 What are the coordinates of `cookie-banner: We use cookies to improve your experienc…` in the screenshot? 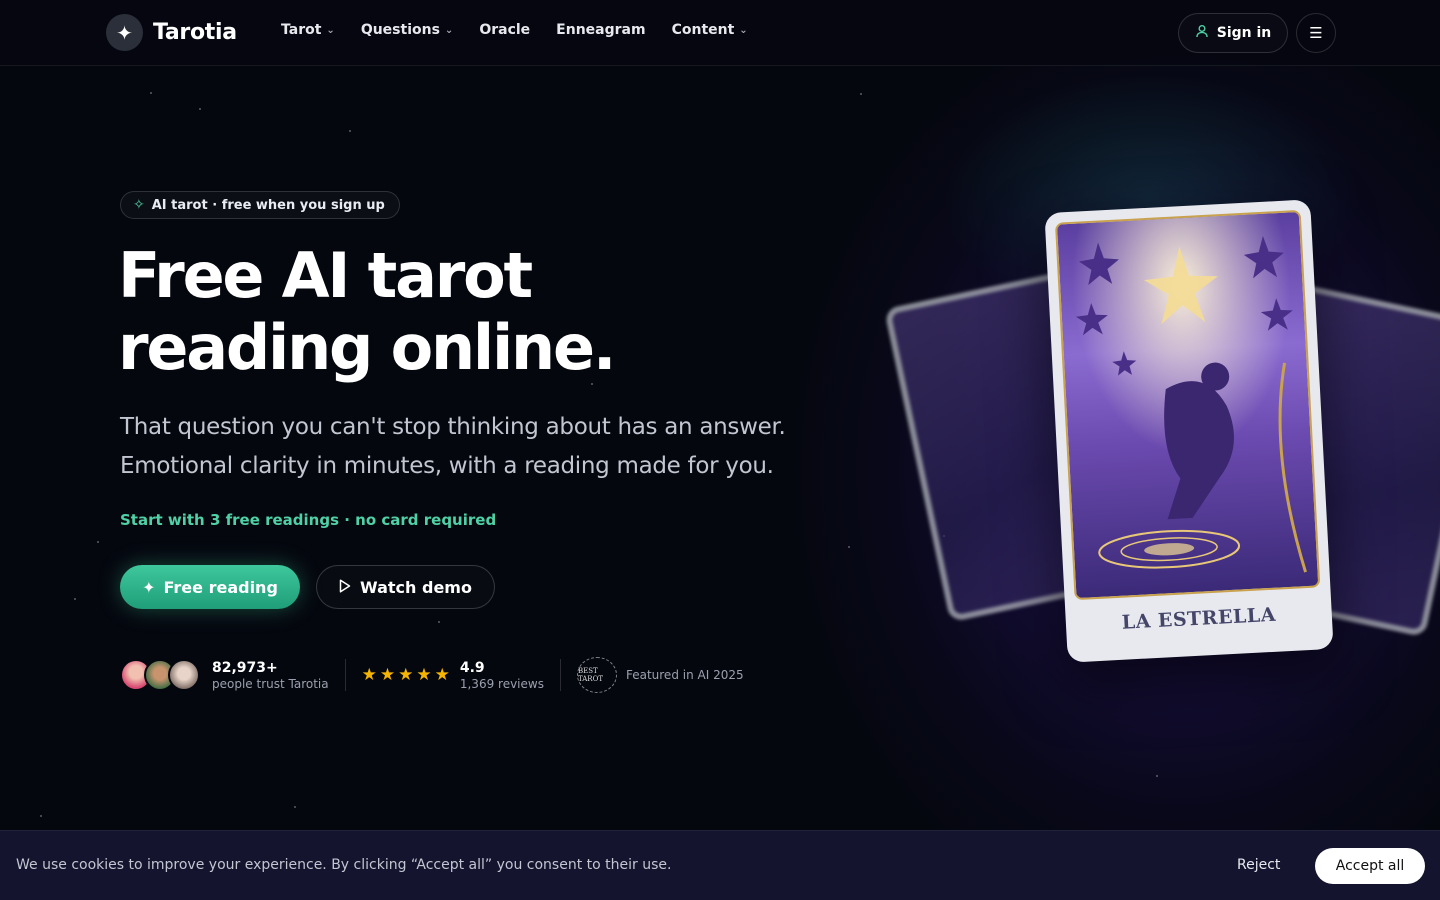 It's located at (720, 865).